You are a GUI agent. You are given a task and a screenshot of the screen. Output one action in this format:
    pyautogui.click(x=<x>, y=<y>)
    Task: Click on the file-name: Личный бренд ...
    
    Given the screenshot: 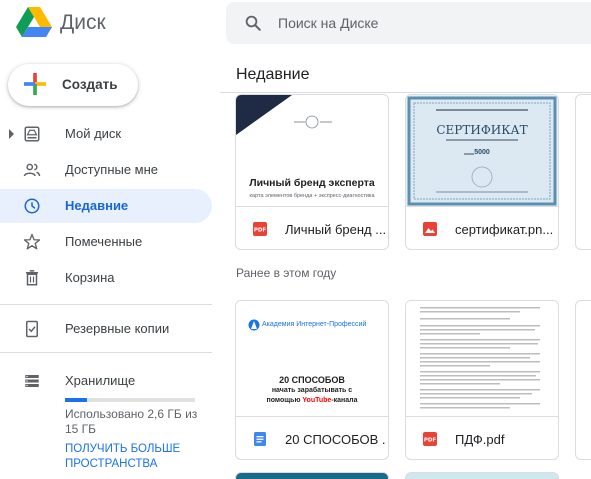 What is the action you would take?
    pyautogui.click(x=335, y=229)
    